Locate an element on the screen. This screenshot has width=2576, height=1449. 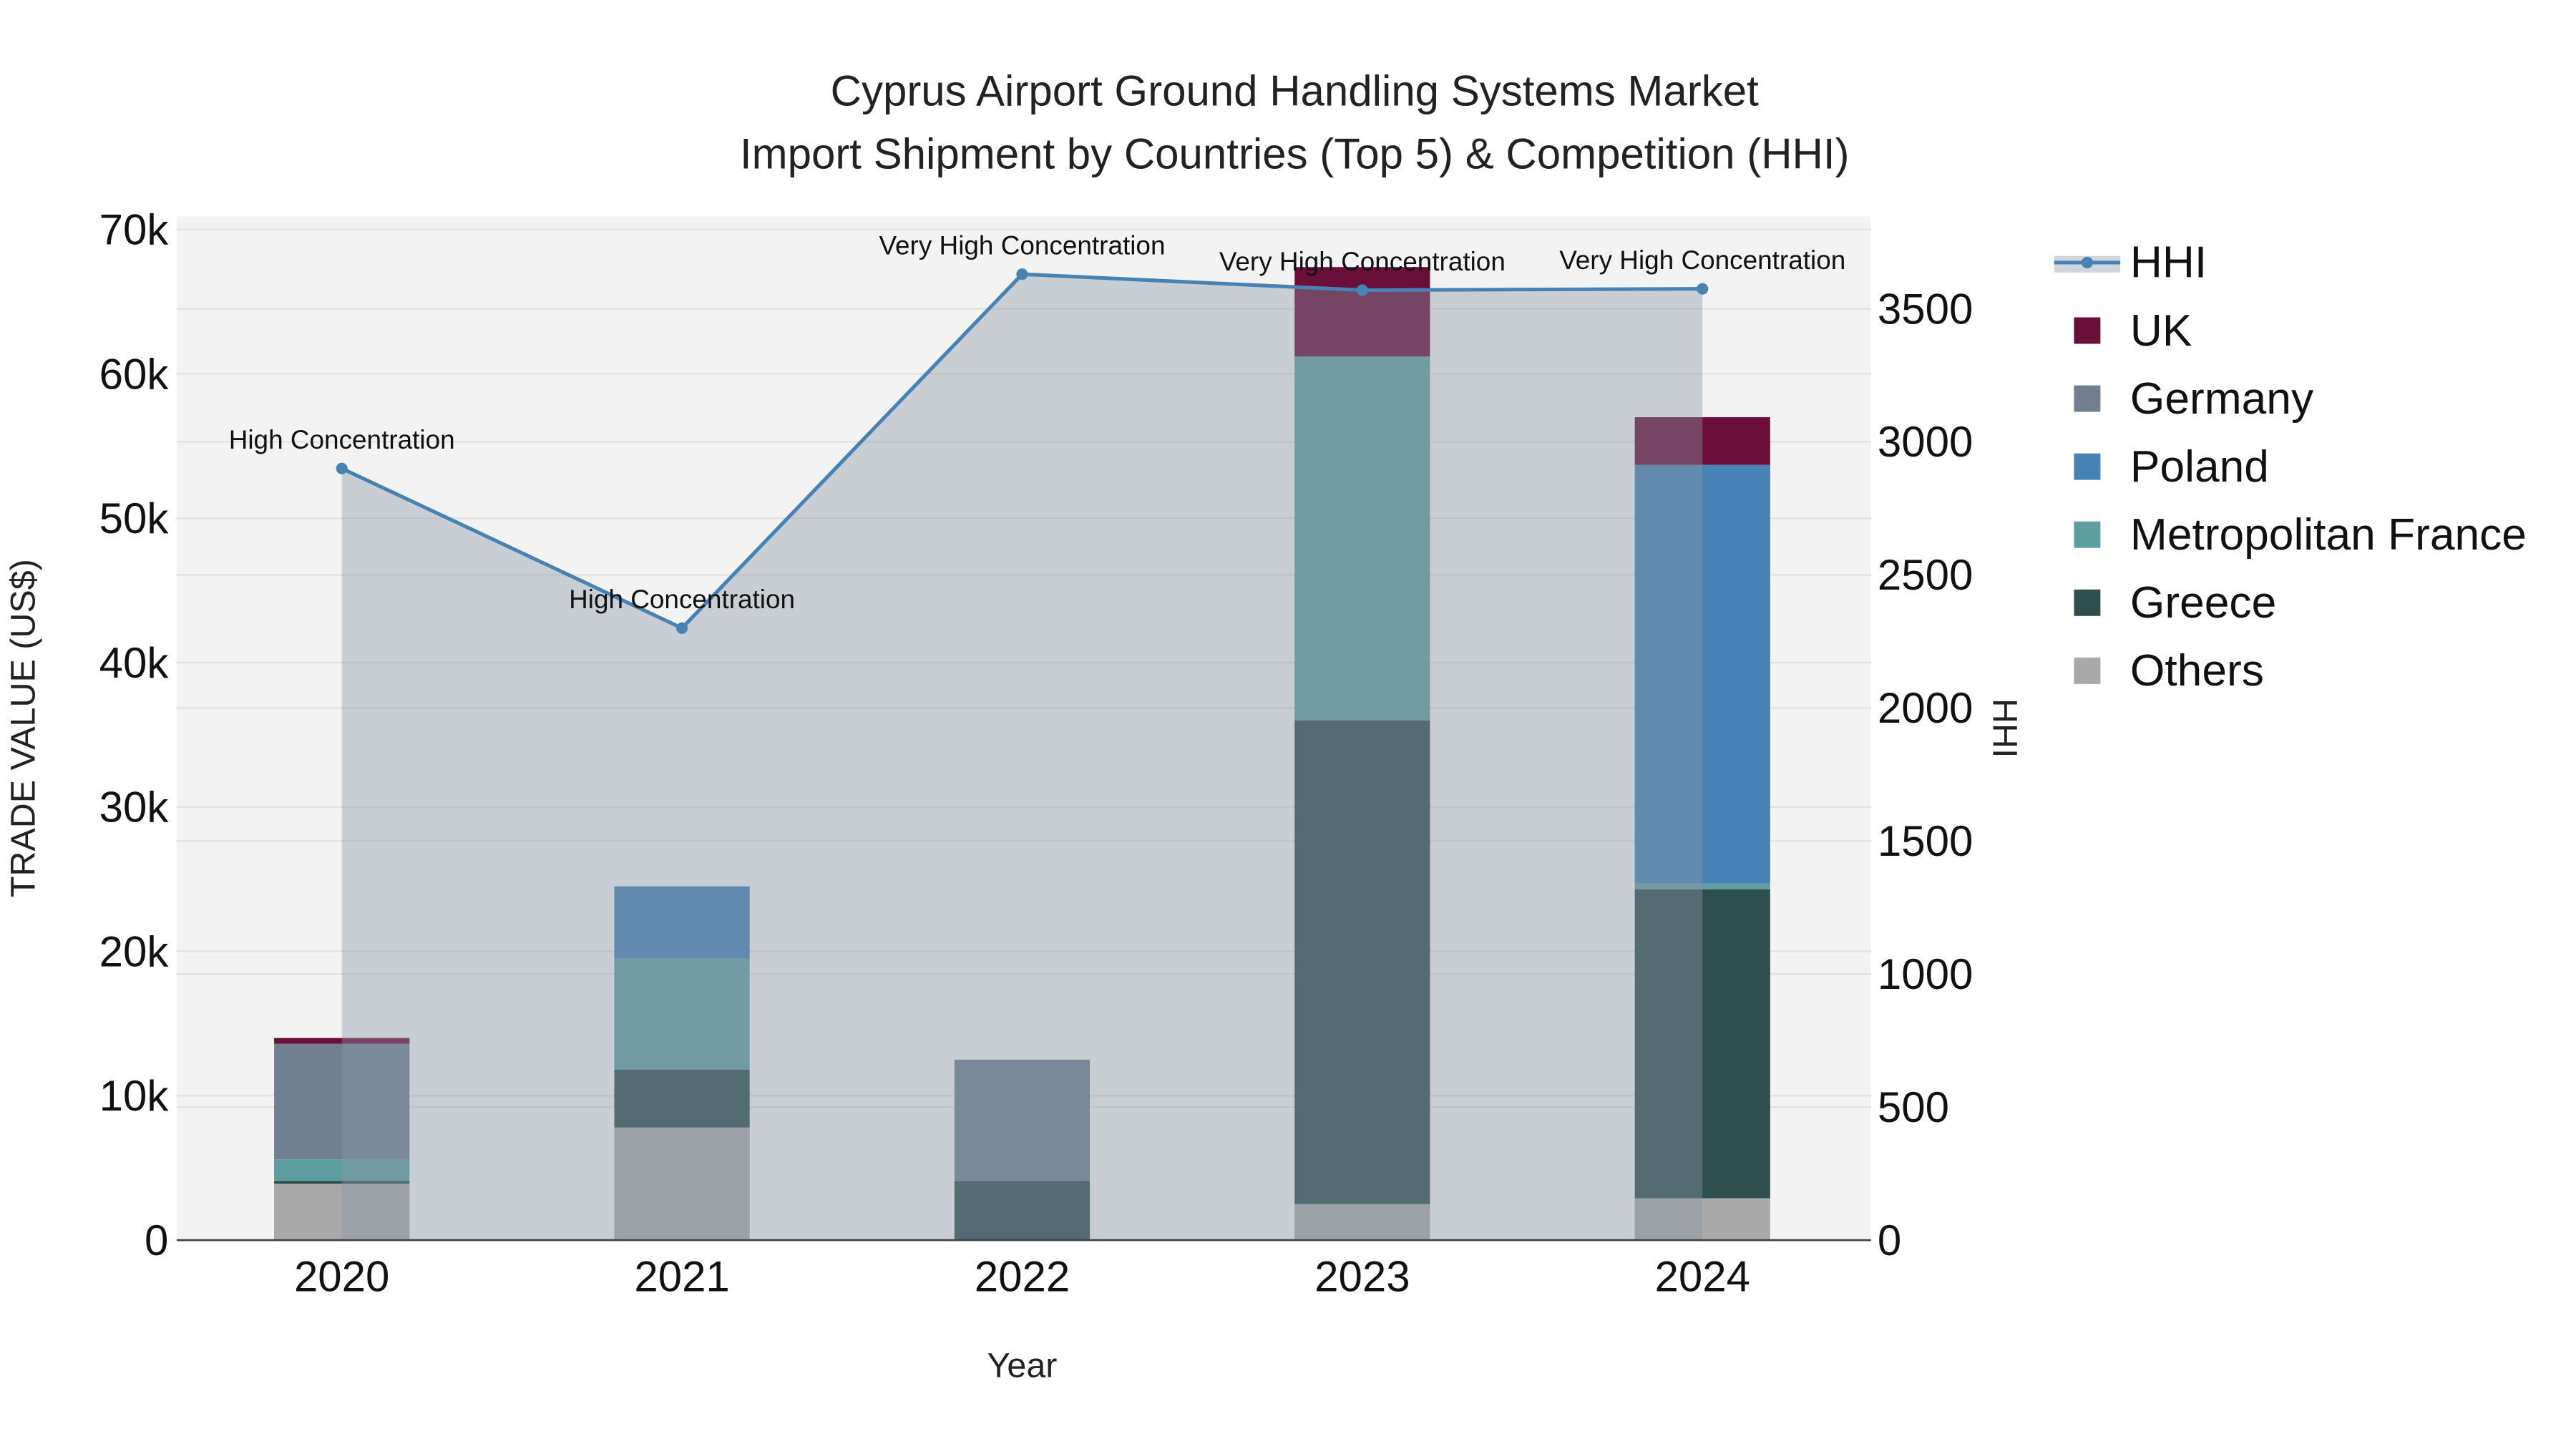
x-tick-label: 2022 is located at coordinates (1022, 1277).